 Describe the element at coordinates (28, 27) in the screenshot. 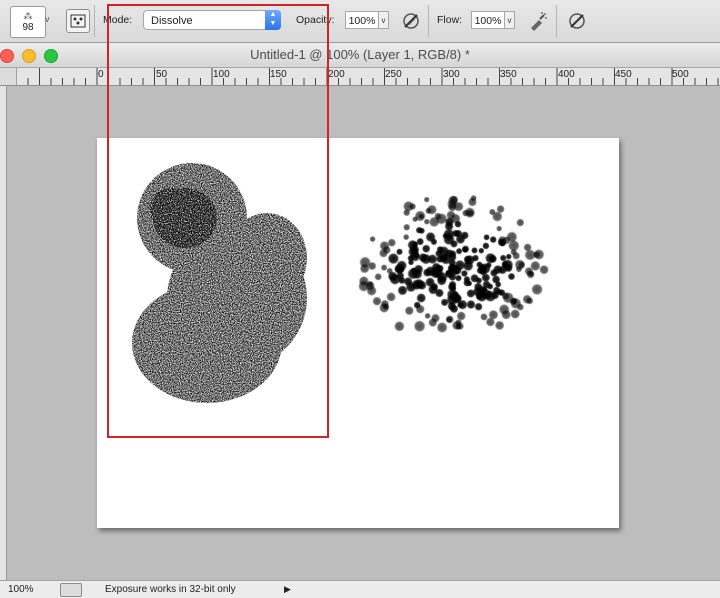

I see `brush-size-value: 98` at that location.